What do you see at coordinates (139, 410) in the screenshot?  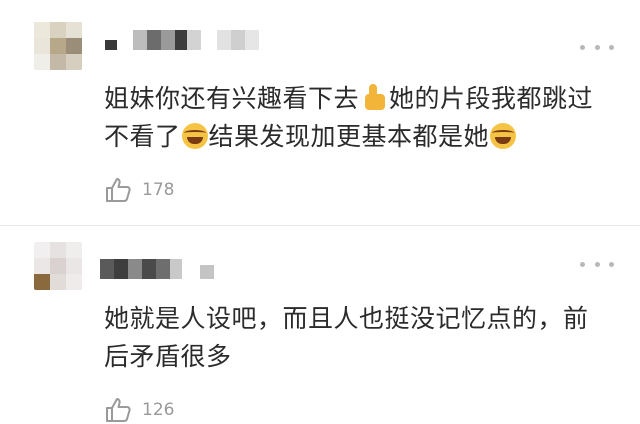 I see `like-button: 126` at bounding box center [139, 410].